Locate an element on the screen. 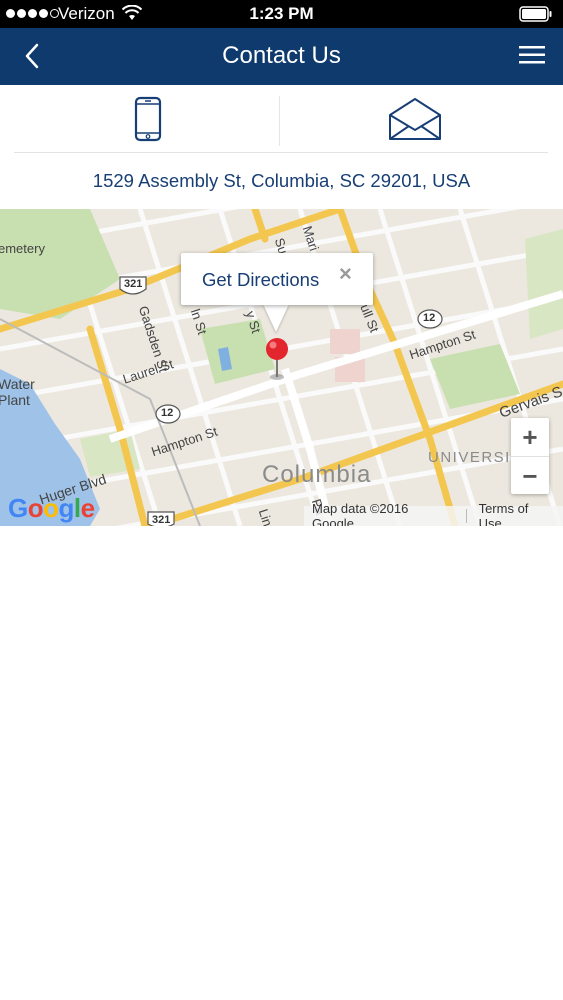  map-label-columbia: Columbia is located at coordinates (317, 474).